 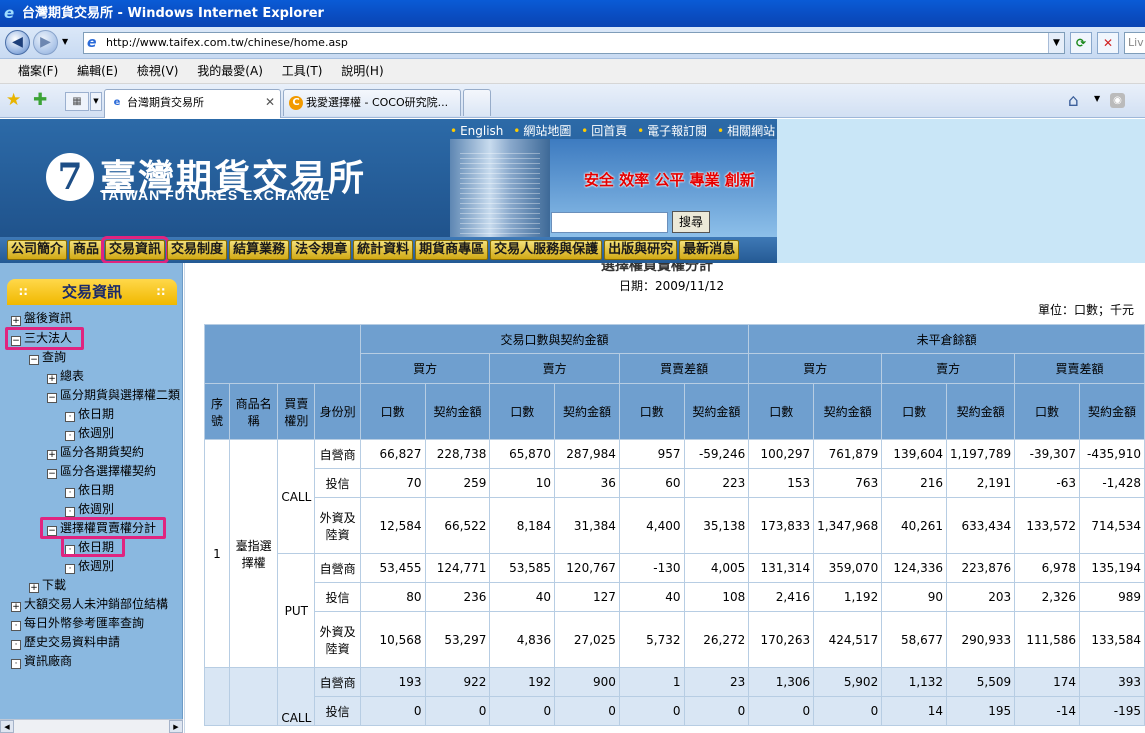 I want to click on live-search-input: Liv, so click(x=1134, y=43).